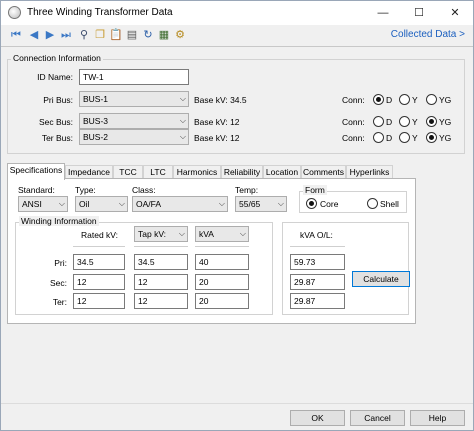 The image size is (474, 431). Describe the element at coordinates (34, 35) in the screenshot. I see `prev-record-icon: ◀` at that location.